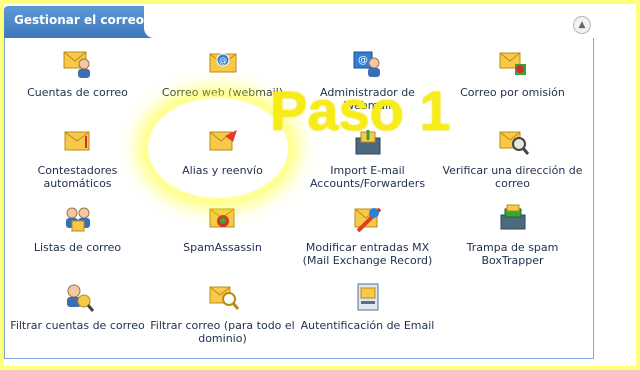 Image resolution: width=640 pixels, height=370 pixels. I want to click on item-cuentas-correo: Cuentas de correo, so click(77, 73).